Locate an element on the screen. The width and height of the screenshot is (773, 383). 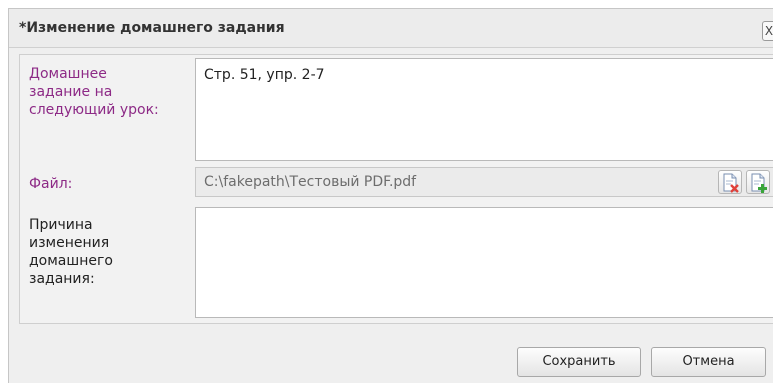
reason-label-line: изменения is located at coordinates (69, 243).